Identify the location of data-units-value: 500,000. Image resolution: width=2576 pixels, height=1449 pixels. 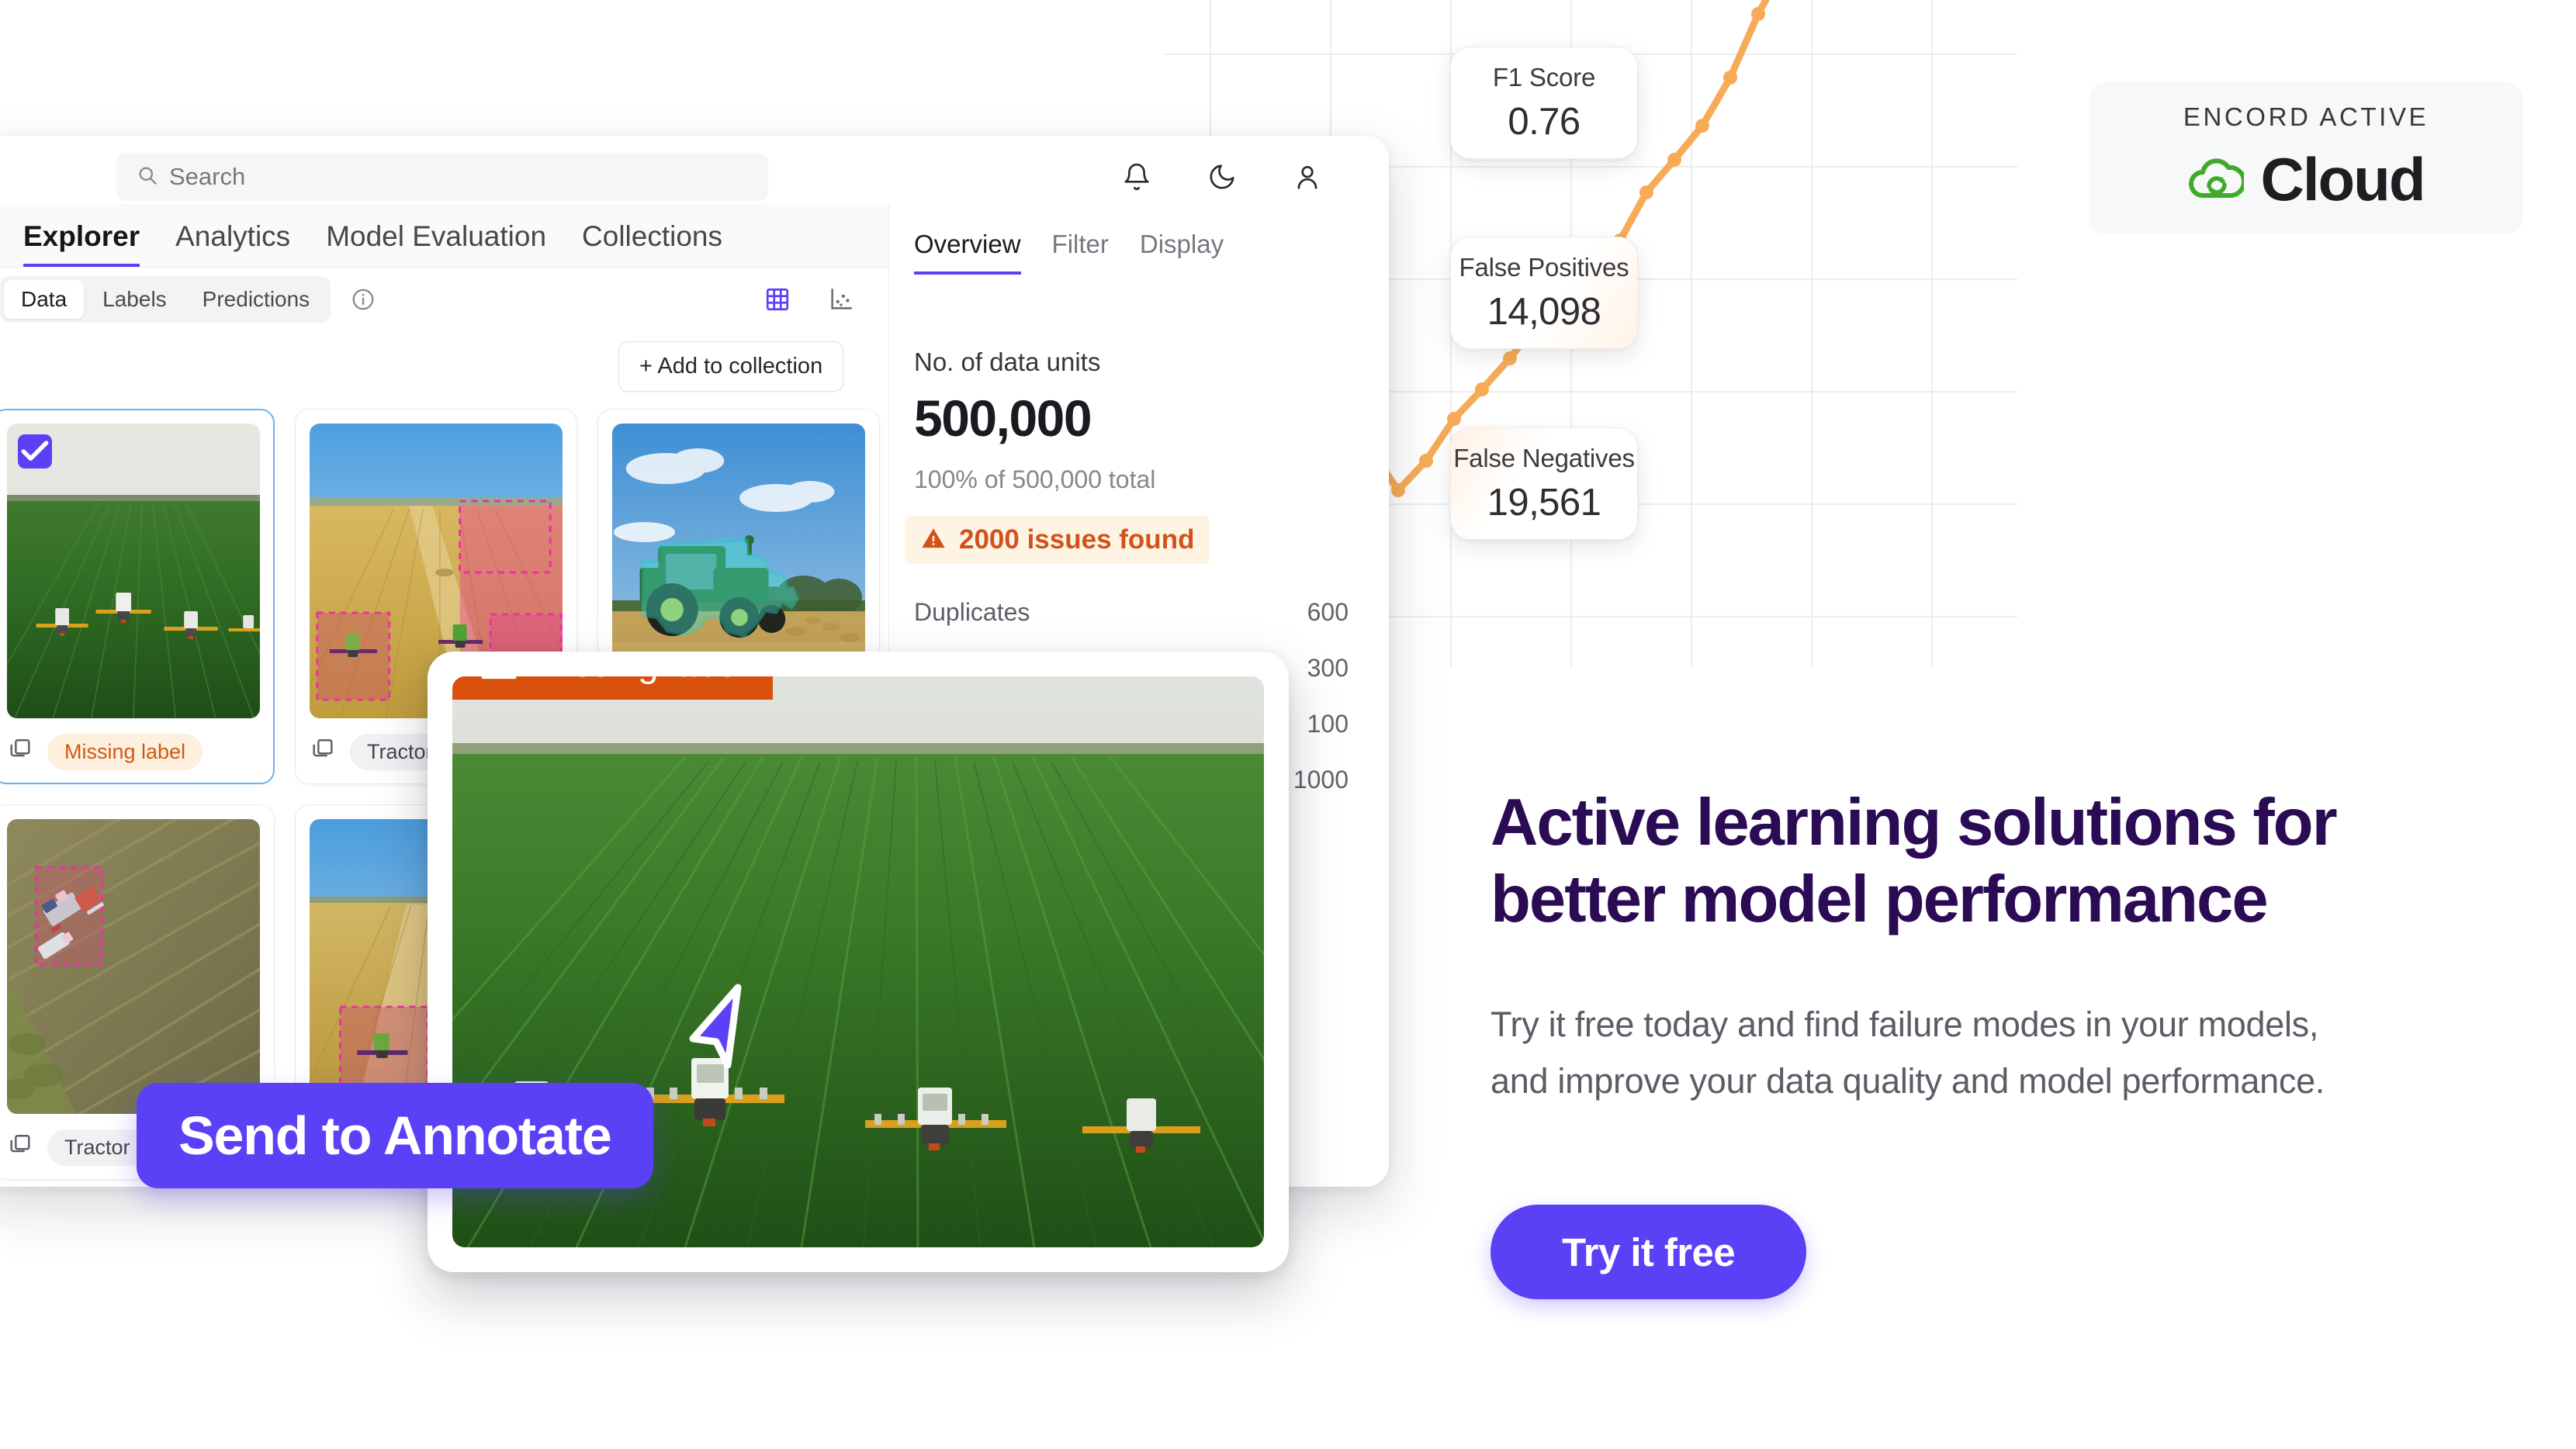
(1003, 418).